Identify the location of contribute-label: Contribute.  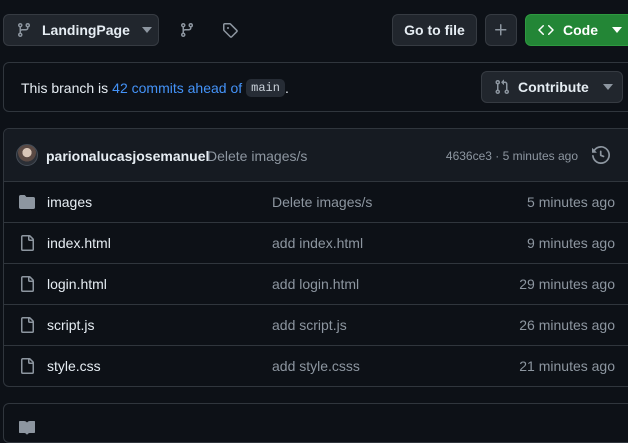
(553, 87).